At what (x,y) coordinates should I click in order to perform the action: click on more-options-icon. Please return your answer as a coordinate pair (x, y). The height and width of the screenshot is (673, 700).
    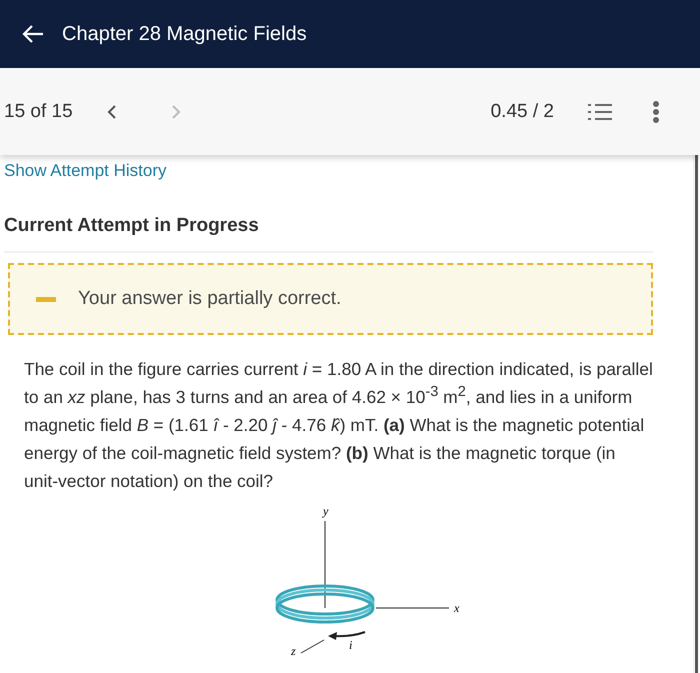
    Looking at the image, I should click on (656, 111).